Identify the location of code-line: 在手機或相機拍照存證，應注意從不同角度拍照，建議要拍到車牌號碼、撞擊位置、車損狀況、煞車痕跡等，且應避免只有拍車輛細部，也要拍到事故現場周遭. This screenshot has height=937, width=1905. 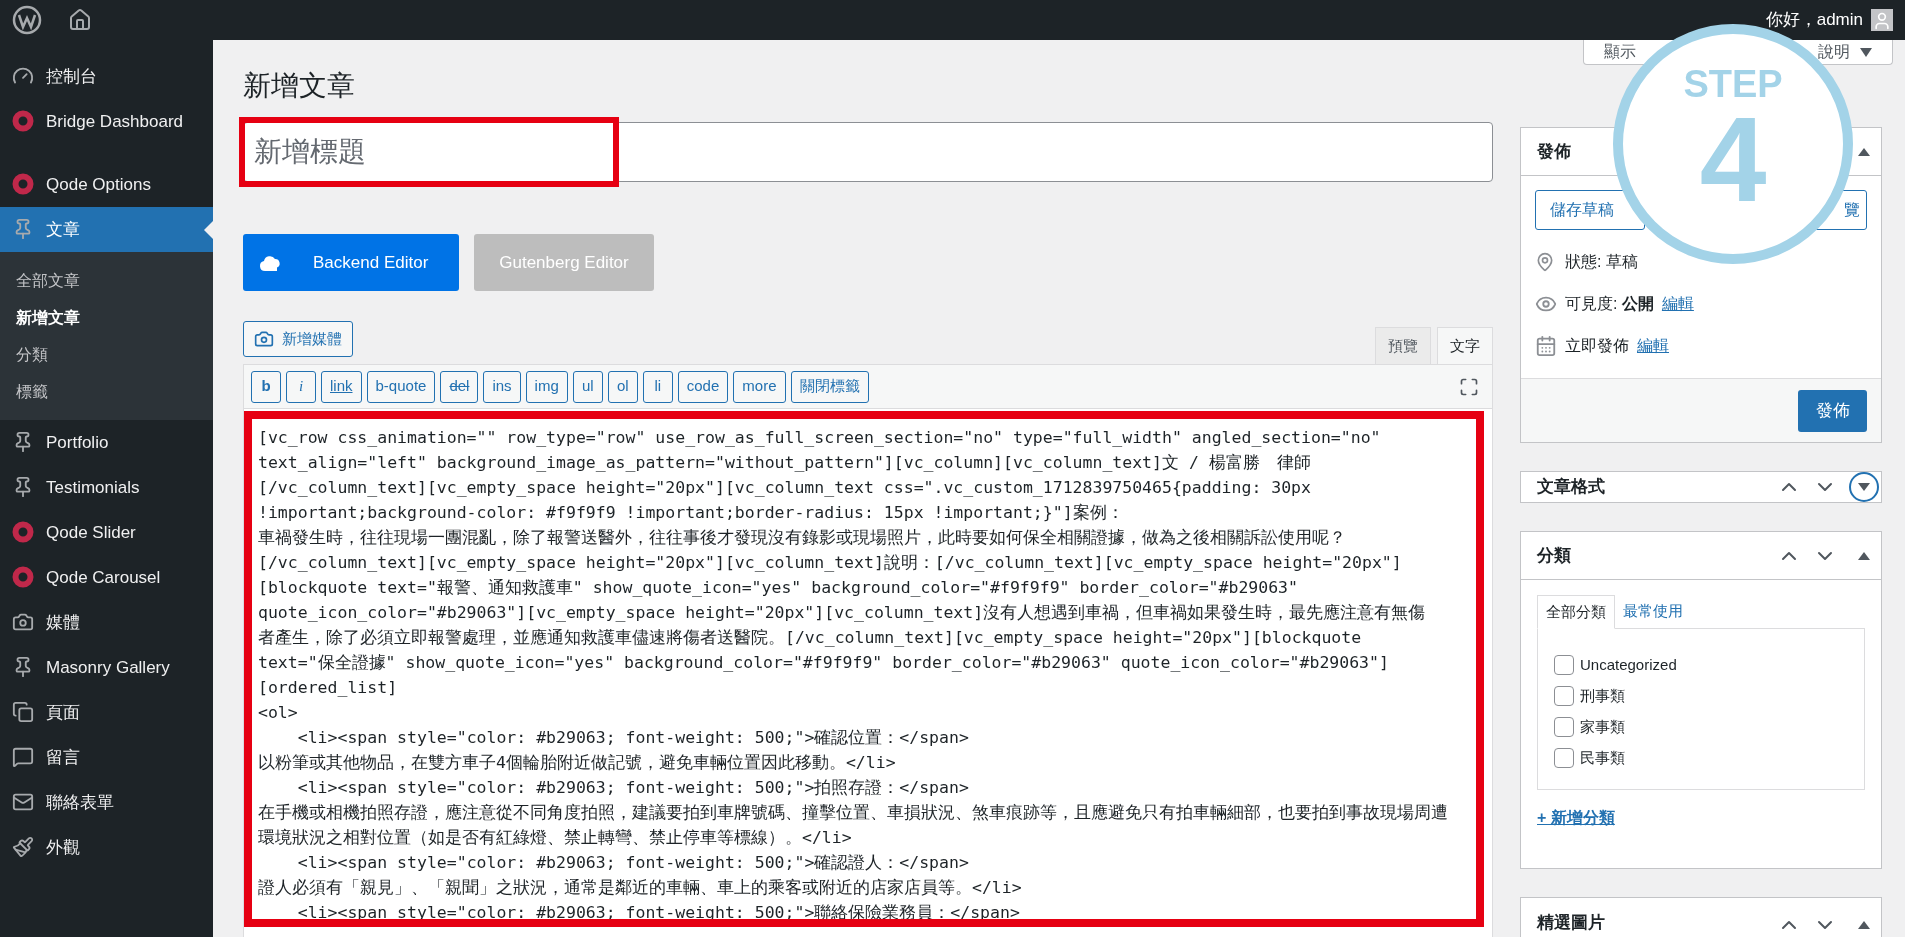
(853, 813).